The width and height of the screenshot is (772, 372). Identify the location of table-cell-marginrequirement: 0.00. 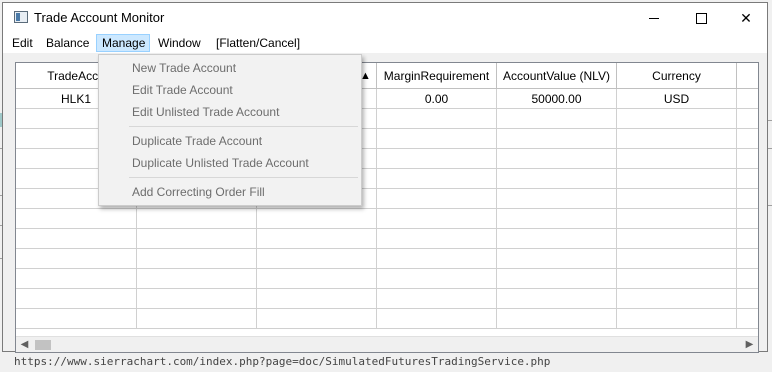
(437, 99).